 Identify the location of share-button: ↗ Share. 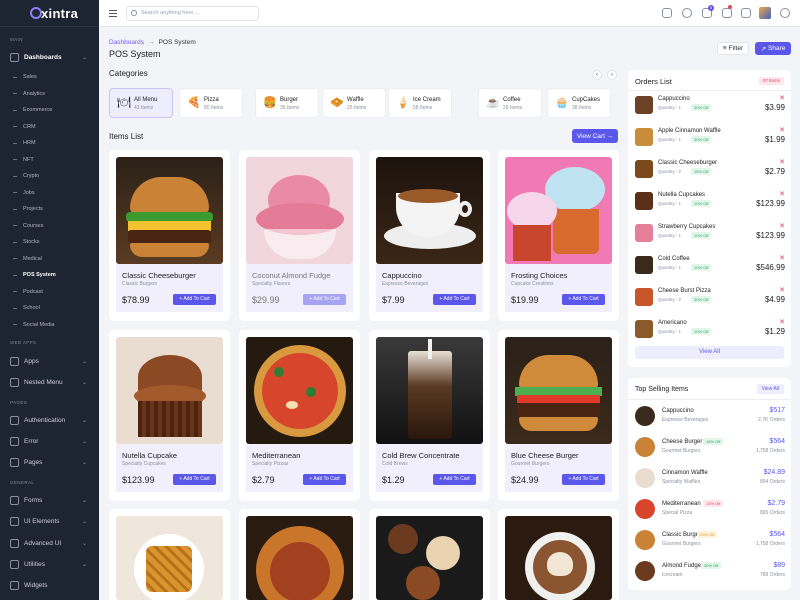
(773, 48).